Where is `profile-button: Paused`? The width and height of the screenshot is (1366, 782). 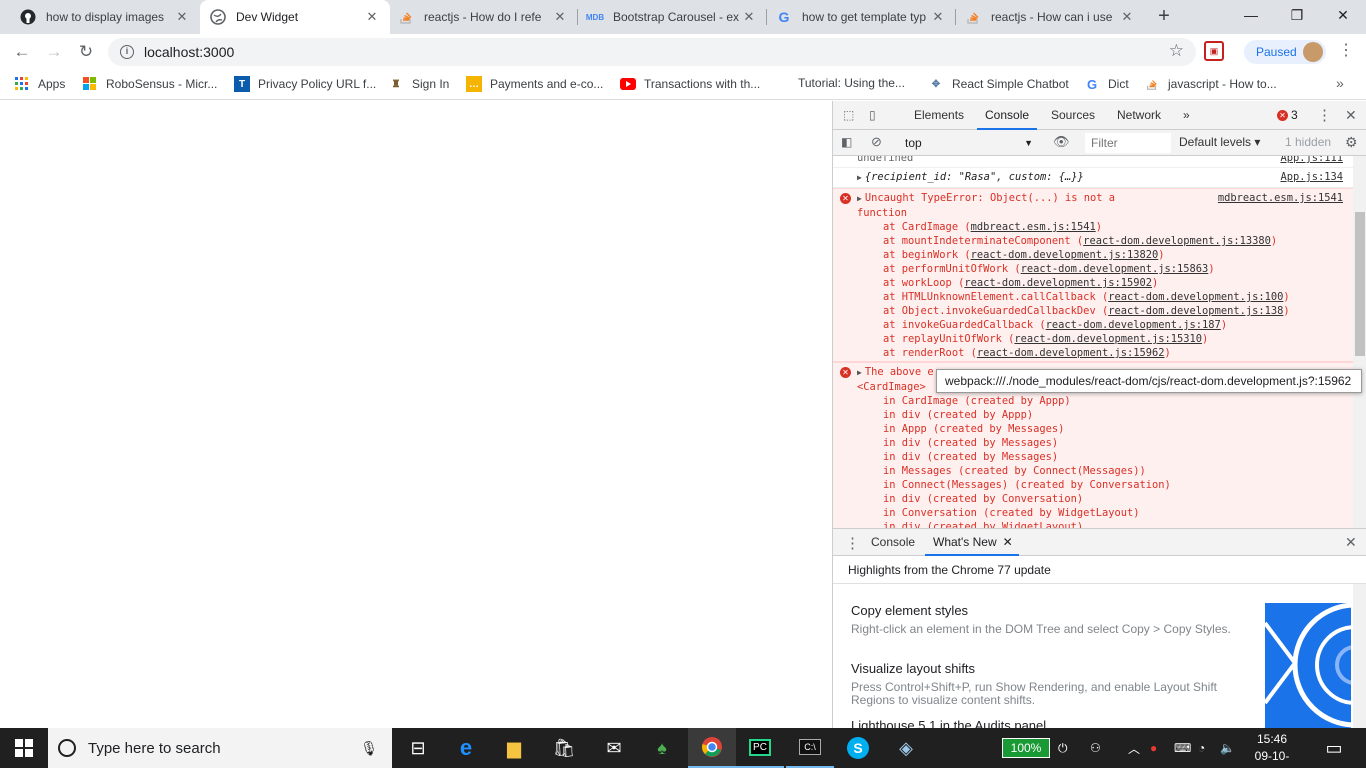
profile-button: Paused is located at coordinates (1285, 52).